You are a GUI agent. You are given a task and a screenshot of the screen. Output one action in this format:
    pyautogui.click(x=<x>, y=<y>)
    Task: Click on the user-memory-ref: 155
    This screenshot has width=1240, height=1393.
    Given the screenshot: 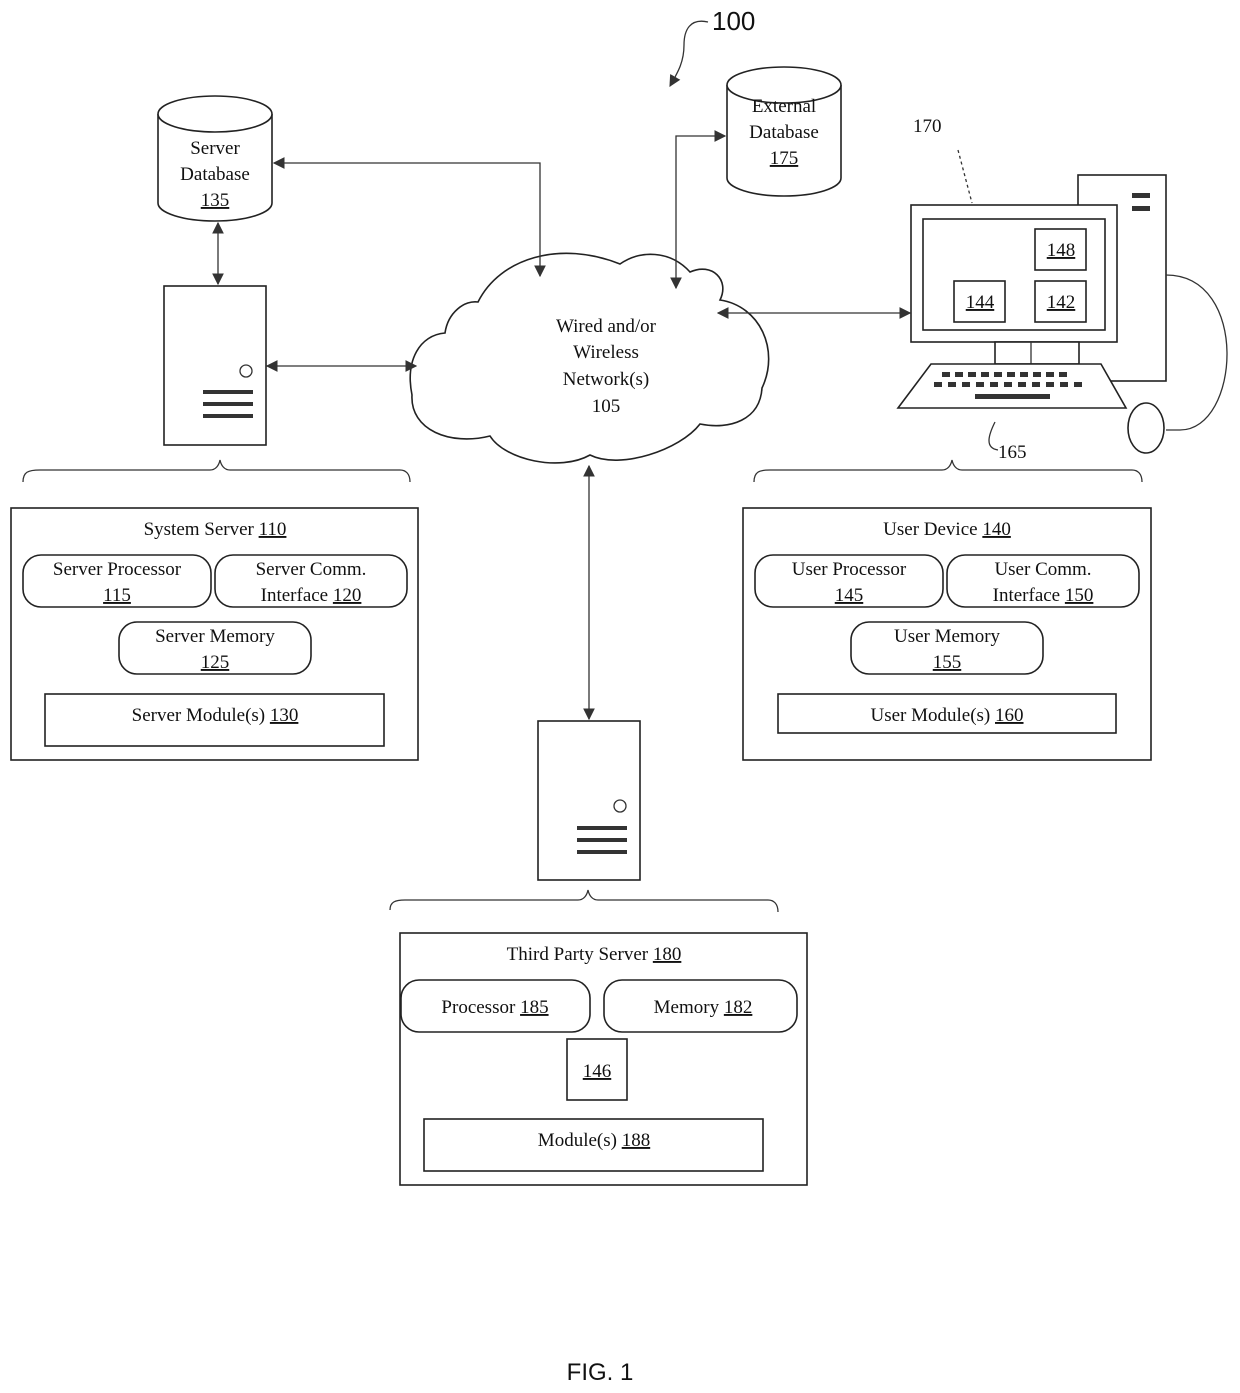 What is the action you would take?
    pyautogui.click(x=947, y=662)
    